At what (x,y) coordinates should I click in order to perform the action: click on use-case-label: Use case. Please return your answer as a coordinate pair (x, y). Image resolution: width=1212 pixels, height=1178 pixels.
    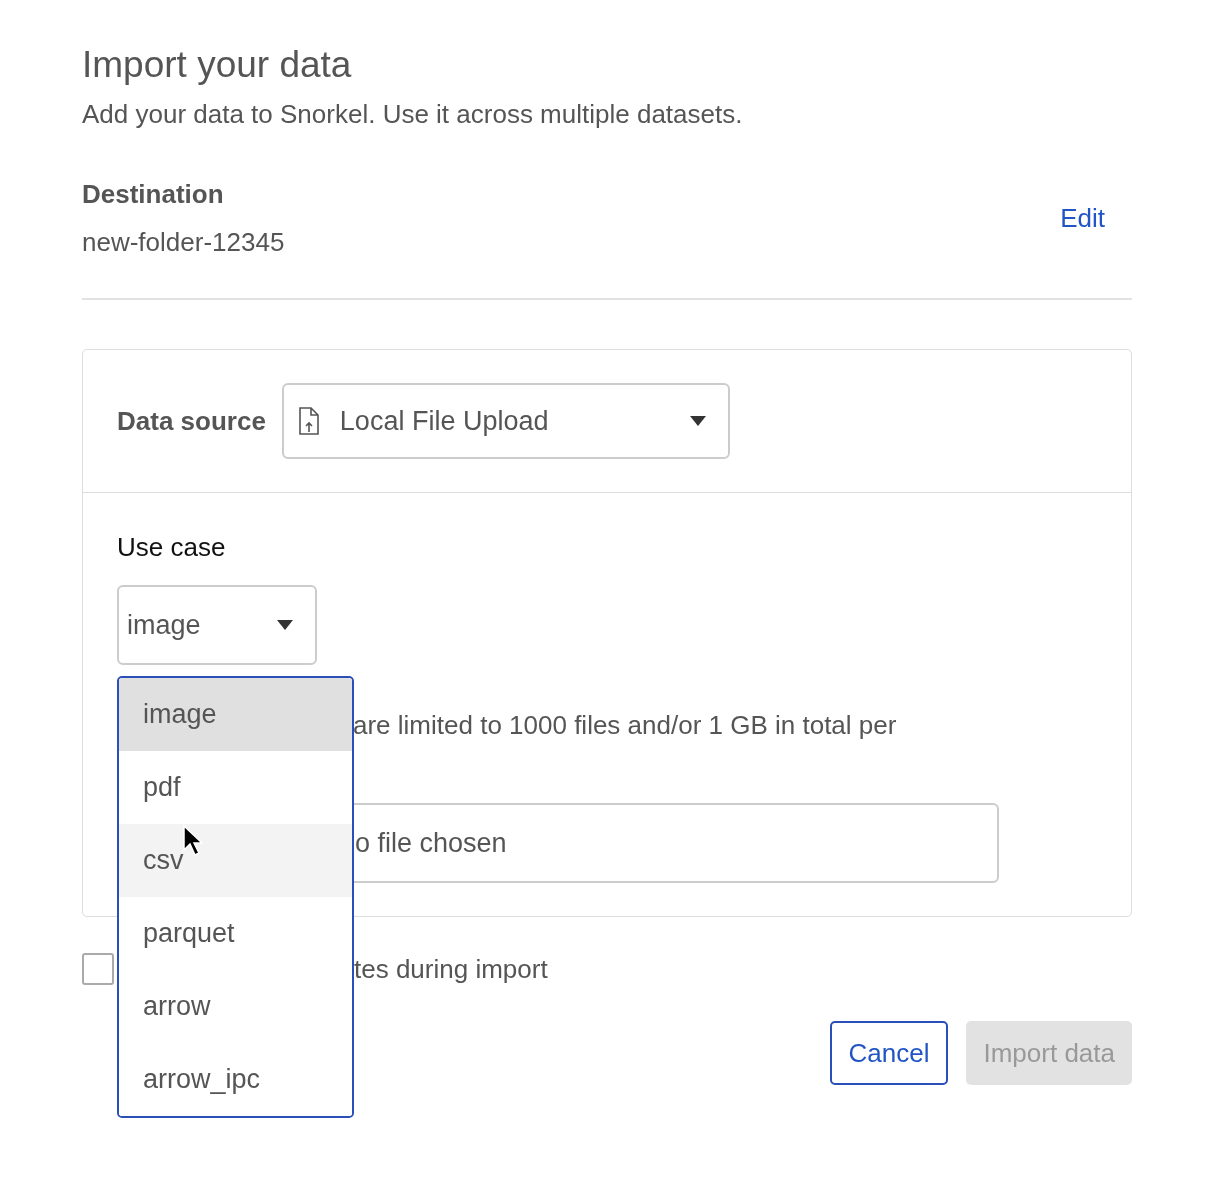
    Looking at the image, I should click on (172, 547).